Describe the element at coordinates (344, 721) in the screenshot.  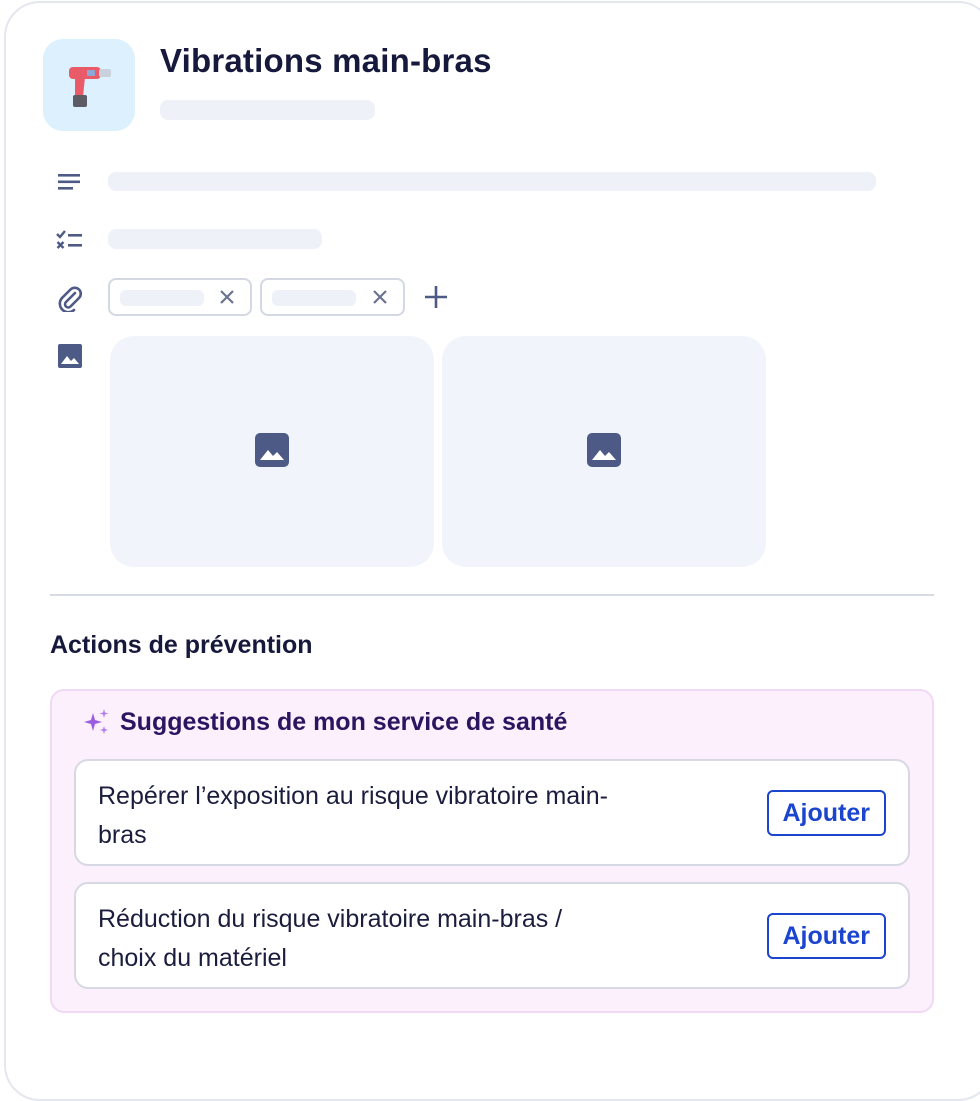
I see `suggestions-title: Suggestions de mon service de santé` at that location.